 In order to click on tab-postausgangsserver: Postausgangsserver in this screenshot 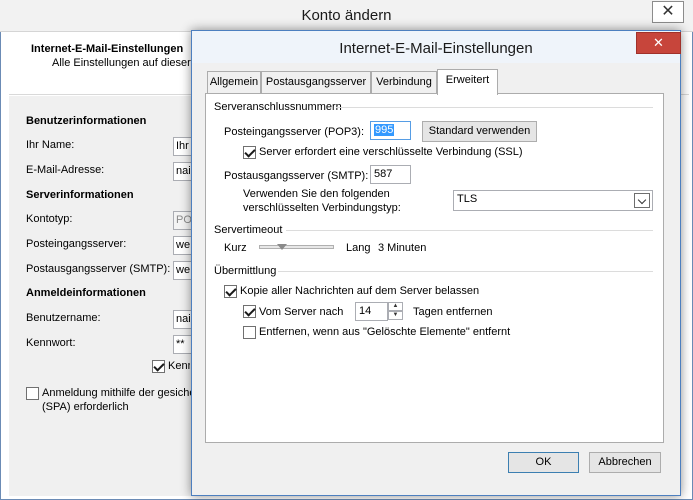, I will do `click(316, 82)`.